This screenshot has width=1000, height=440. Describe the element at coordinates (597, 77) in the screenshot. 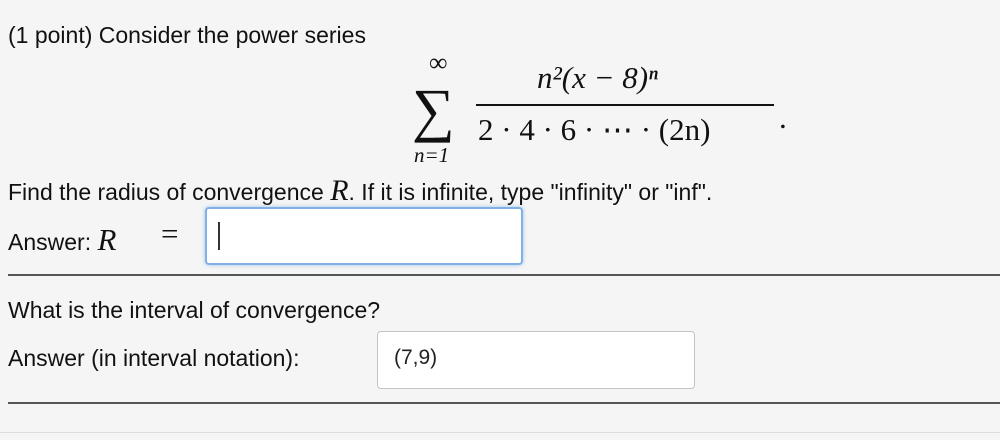

I see `series-numerator: n²(x − 8)ⁿ` at that location.